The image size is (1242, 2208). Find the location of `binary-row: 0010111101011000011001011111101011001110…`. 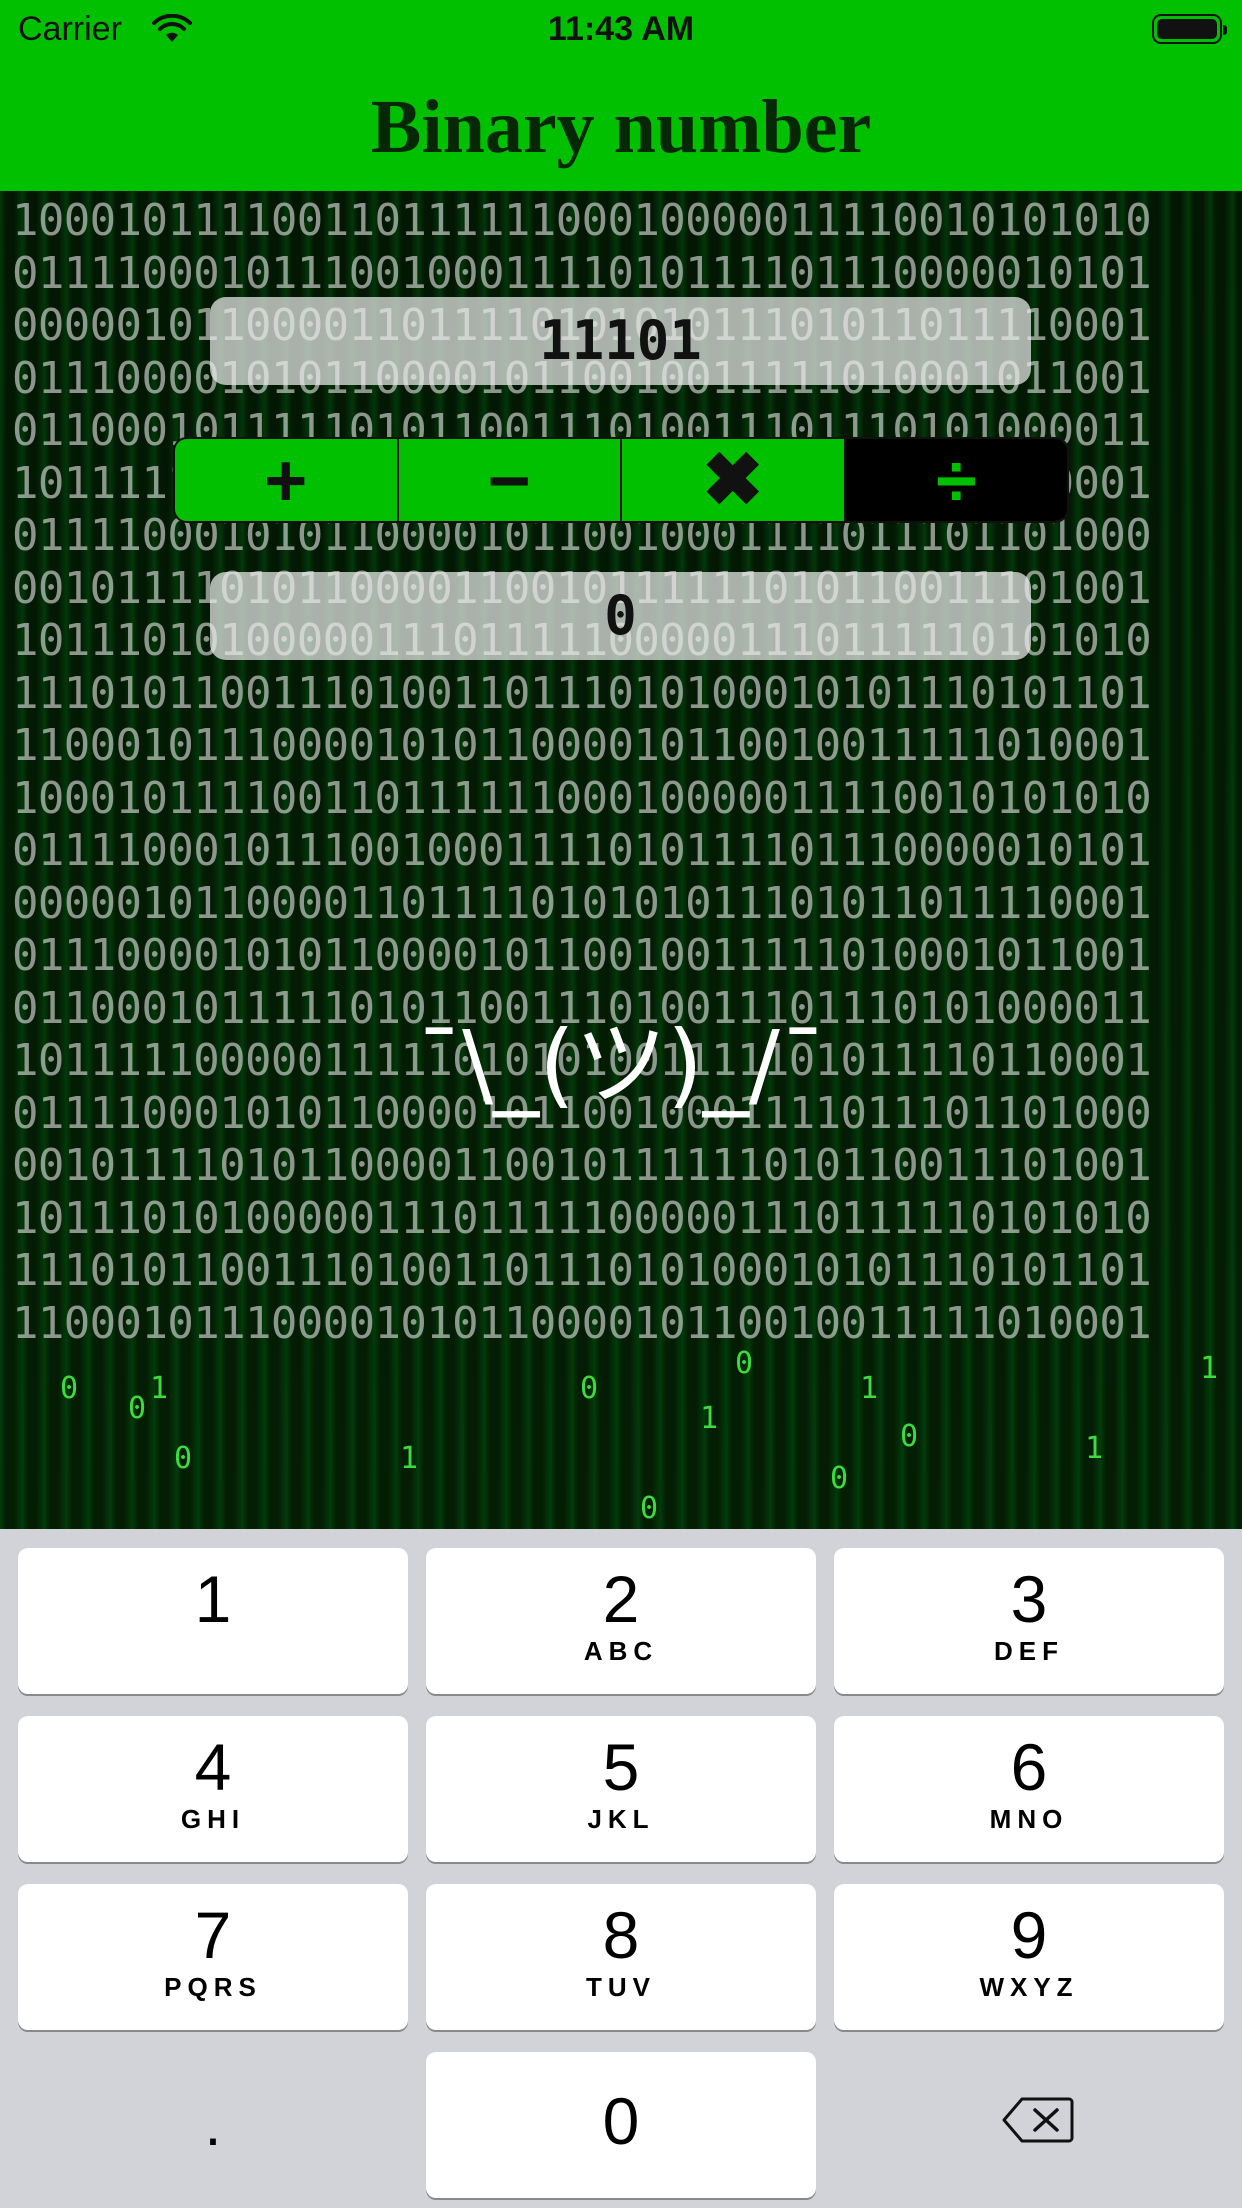

binary-row: 0010111101011000011001011111101011001110… is located at coordinates (582, 1165).